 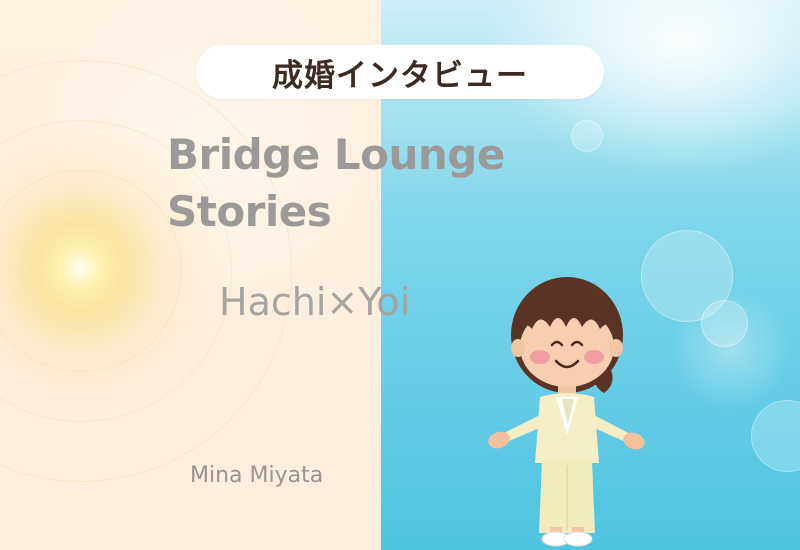 What do you see at coordinates (257, 475) in the screenshot?
I see `author-name: Mina Miyata` at bounding box center [257, 475].